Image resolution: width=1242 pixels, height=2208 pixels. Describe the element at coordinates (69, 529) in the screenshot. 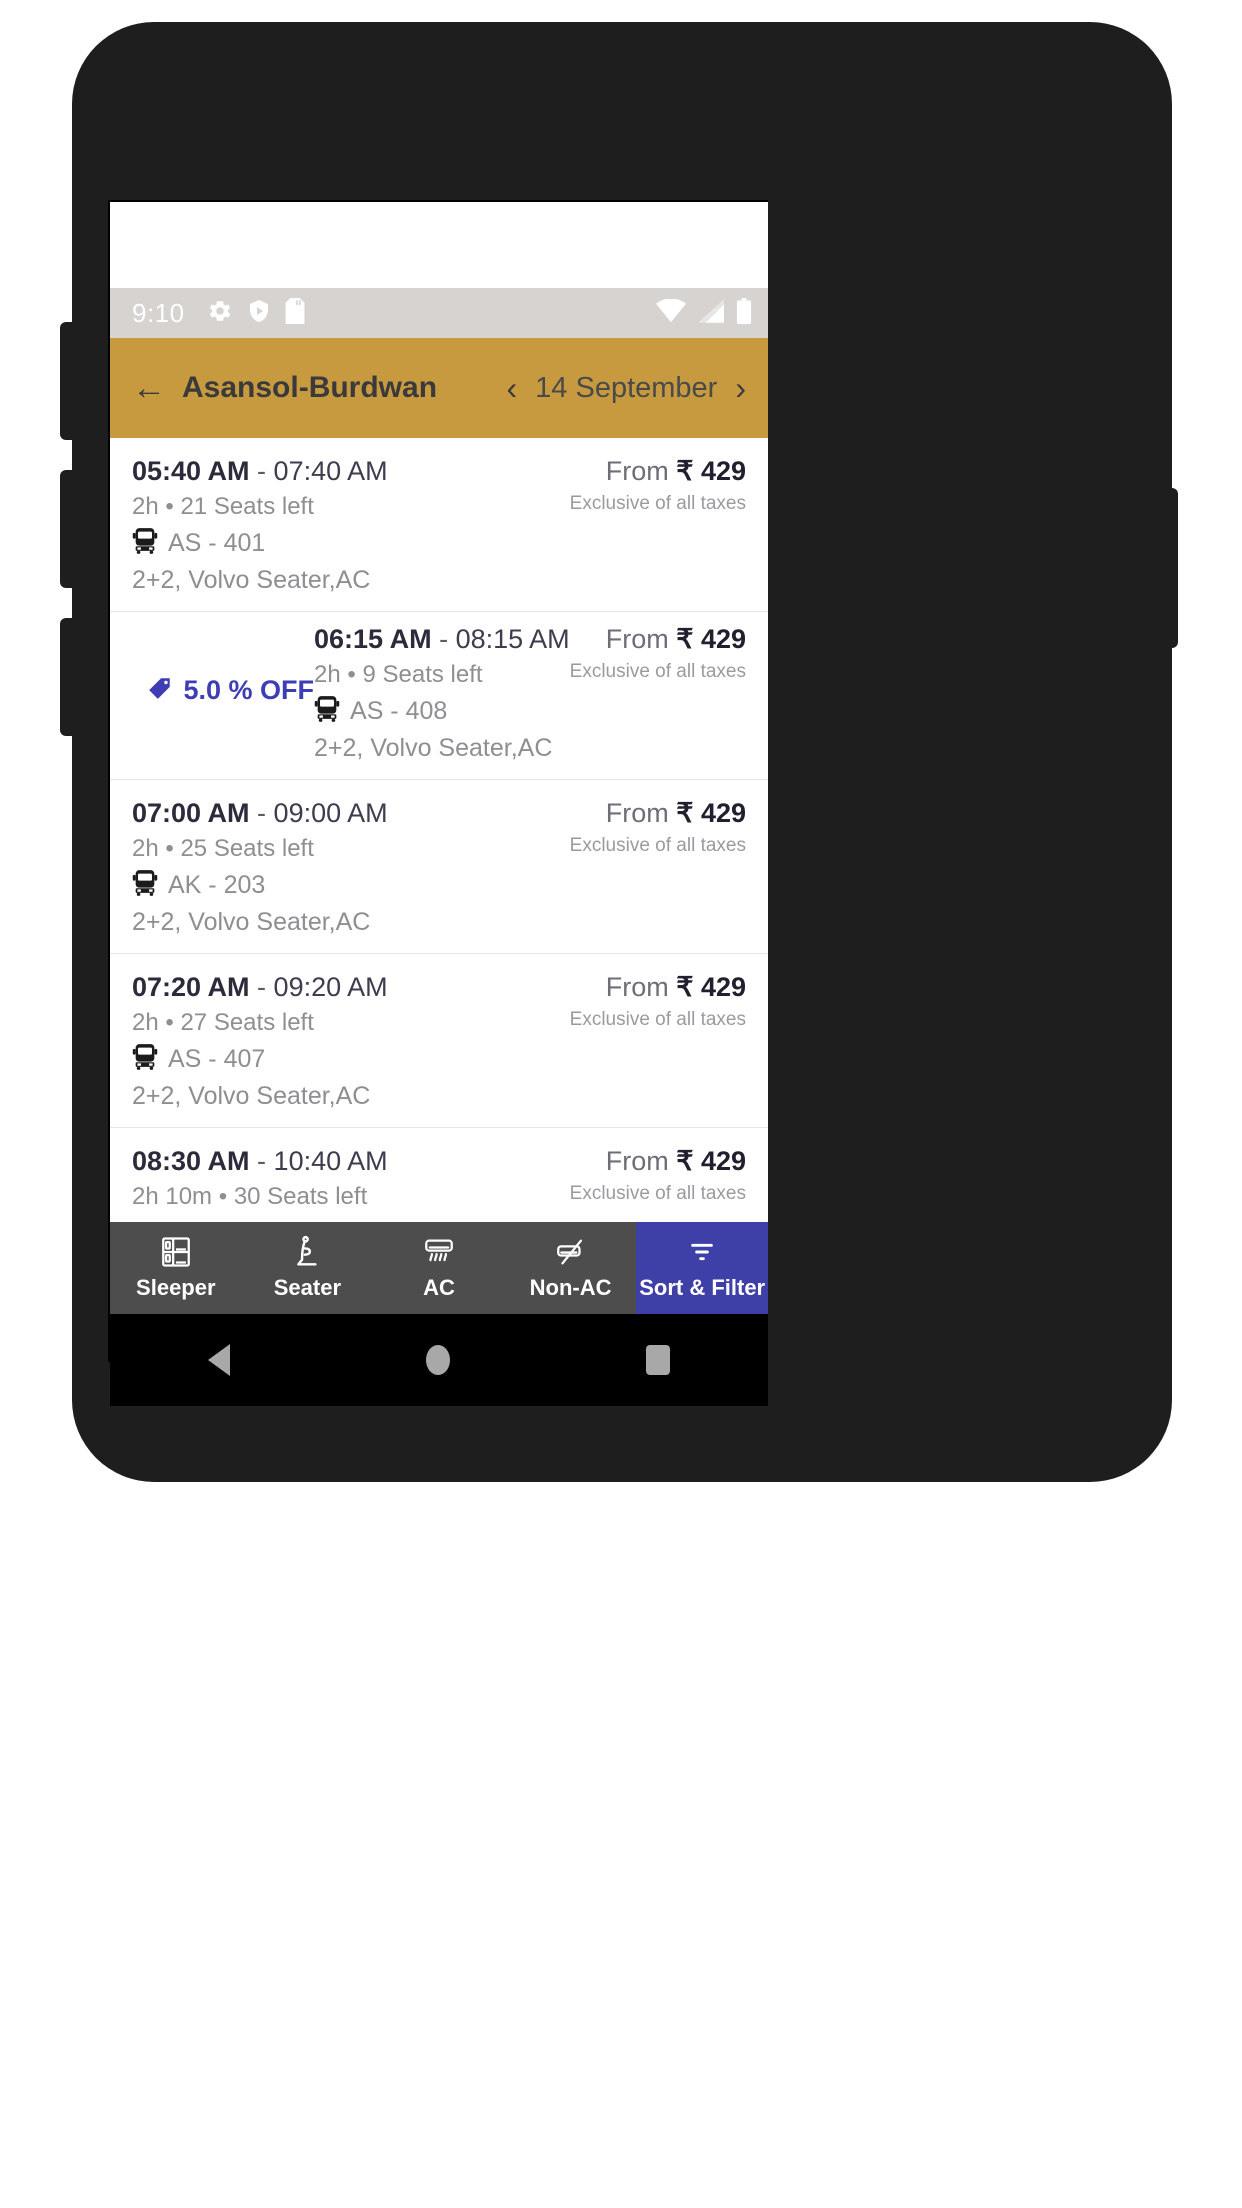

I see `volume-down-button` at that location.